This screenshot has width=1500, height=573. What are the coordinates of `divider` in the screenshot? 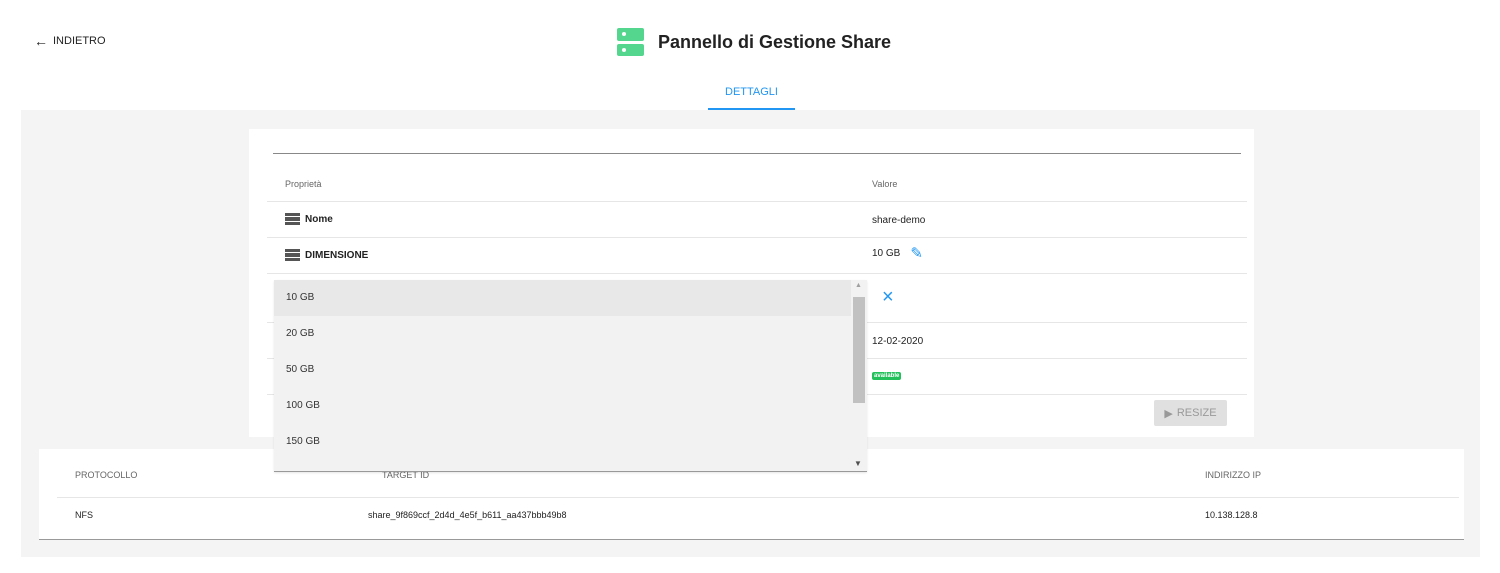 It's located at (757, 153).